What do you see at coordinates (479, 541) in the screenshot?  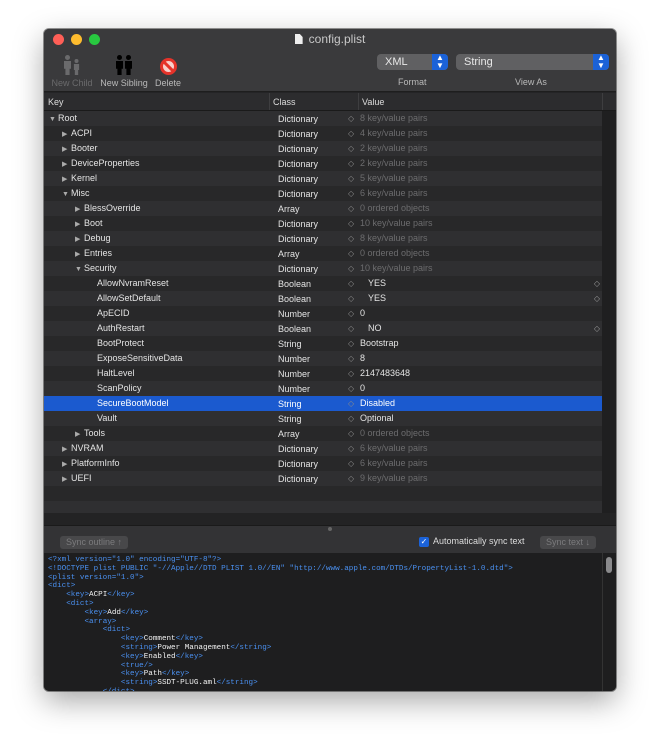 I see `auto-sync-label: Automatically sync text` at bounding box center [479, 541].